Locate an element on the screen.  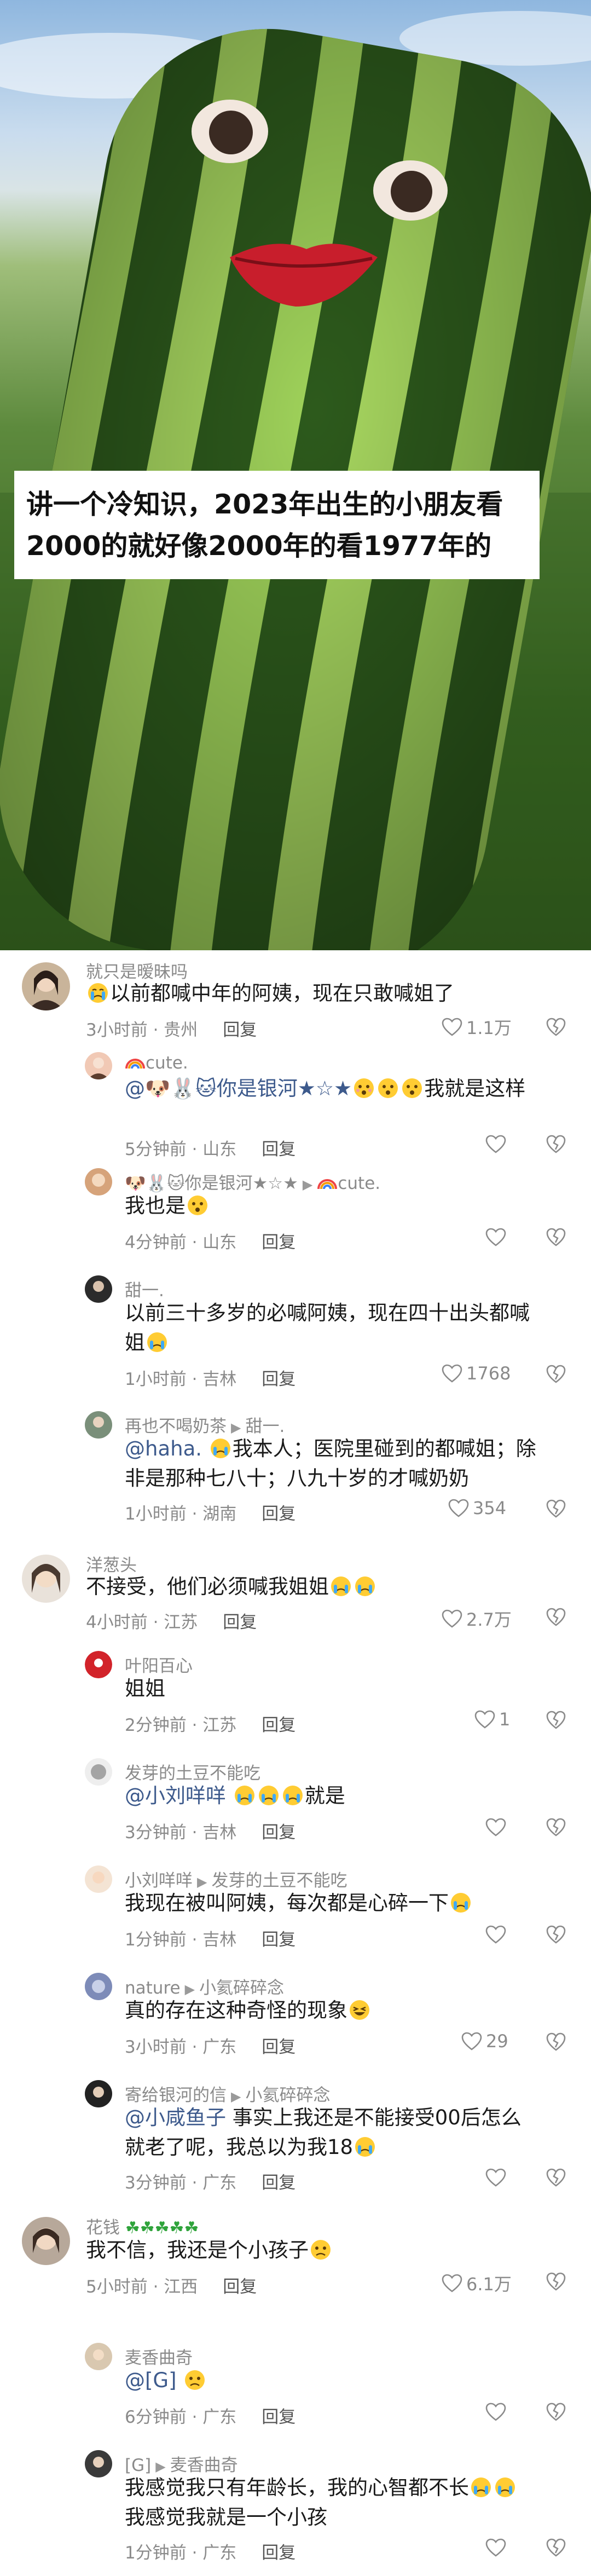
mention-link: @haha. is located at coordinates (163, 1448).